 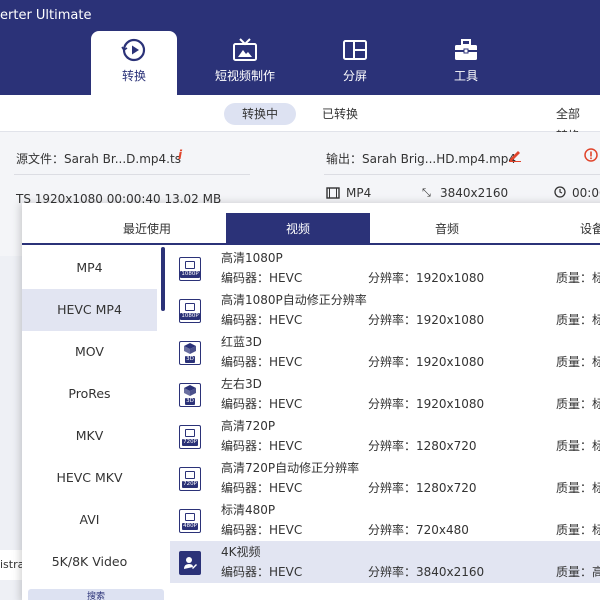 I want to click on tab-convert: 转换, so click(x=134, y=63).